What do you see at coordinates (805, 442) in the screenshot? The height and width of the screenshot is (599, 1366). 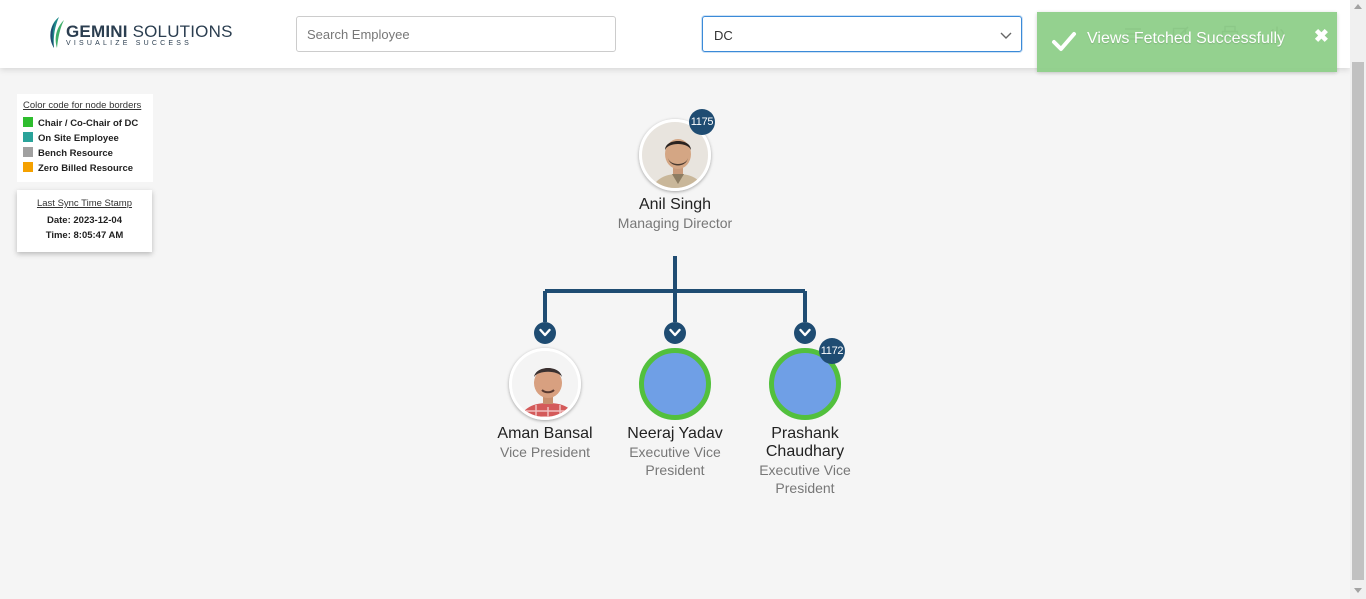 I see `node-name: Prashank Chaudhary` at bounding box center [805, 442].